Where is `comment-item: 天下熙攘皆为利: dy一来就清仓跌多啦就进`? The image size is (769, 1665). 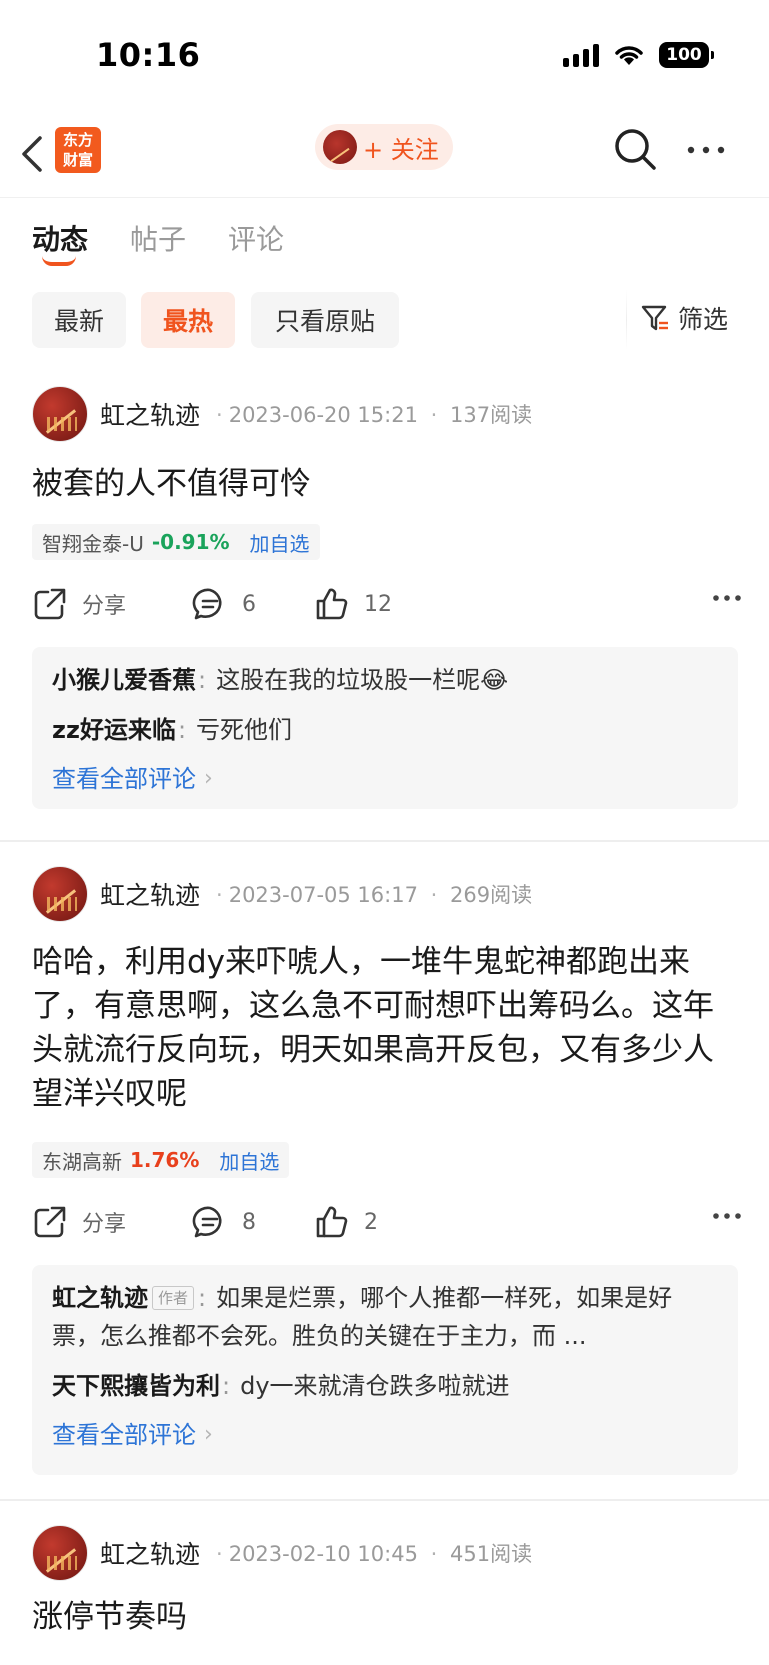 comment-item: 天下熙攘皆为利: dy一来就清仓跌多啦就进 is located at coordinates (385, 1386).